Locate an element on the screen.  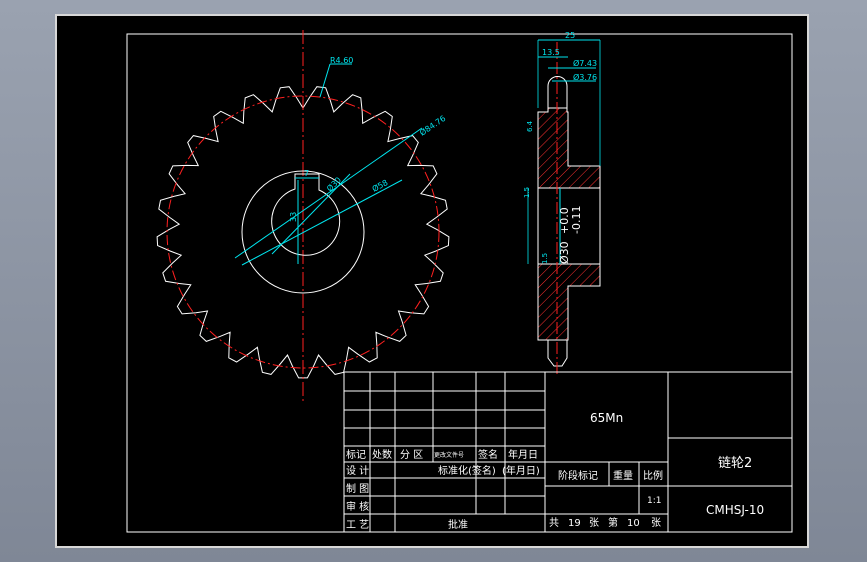
label-outer-dia: Ø84.76 is located at coordinates (433, 125).